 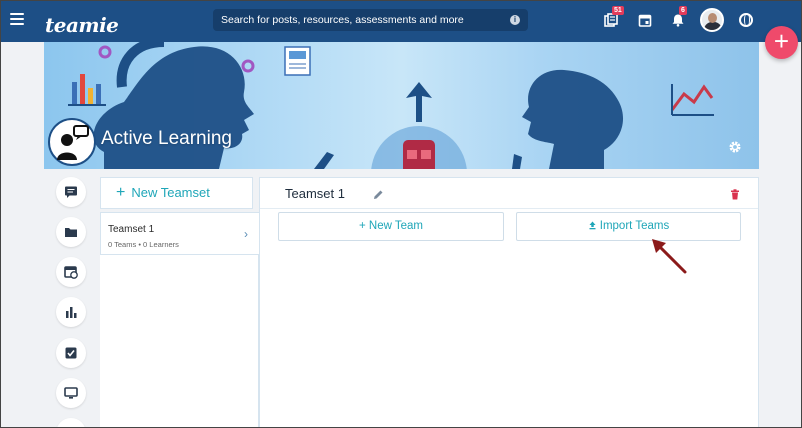 What do you see at coordinates (515, 20) in the screenshot?
I see `info-icon: i` at bounding box center [515, 20].